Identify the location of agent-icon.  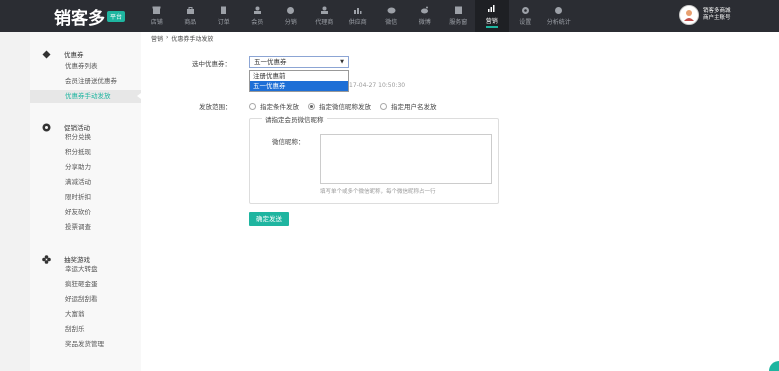
(324, 10).